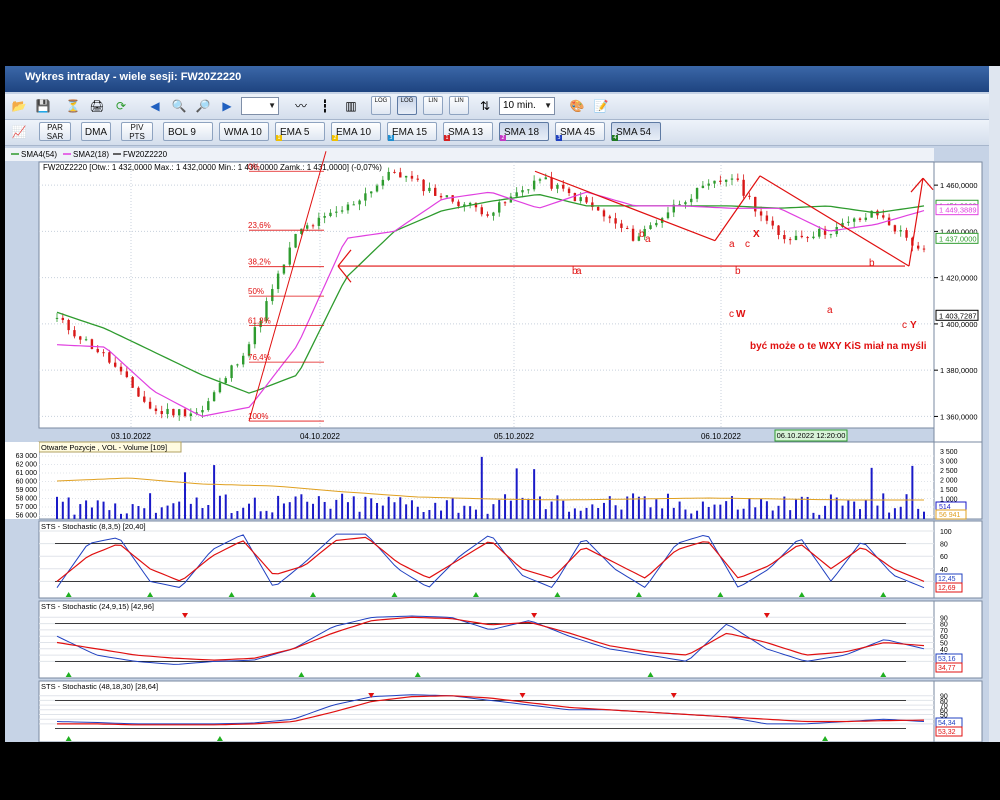 Image resolution: width=1000 pixels, height=800 pixels. Describe the element at coordinates (958, 238) in the screenshot. I see `price-marker-label: 1 437,0000` at that location.